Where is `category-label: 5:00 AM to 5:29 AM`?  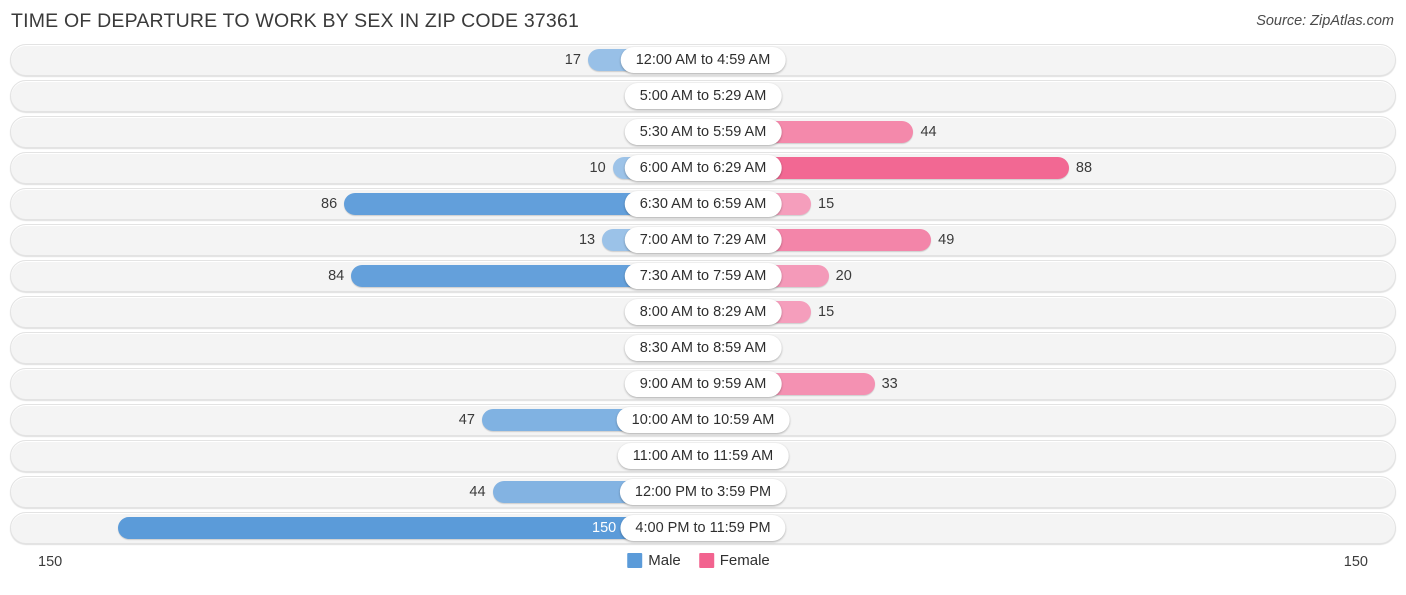
category-label: 5:00 AM to 5:29 AM is located at coordinates (703, 96).